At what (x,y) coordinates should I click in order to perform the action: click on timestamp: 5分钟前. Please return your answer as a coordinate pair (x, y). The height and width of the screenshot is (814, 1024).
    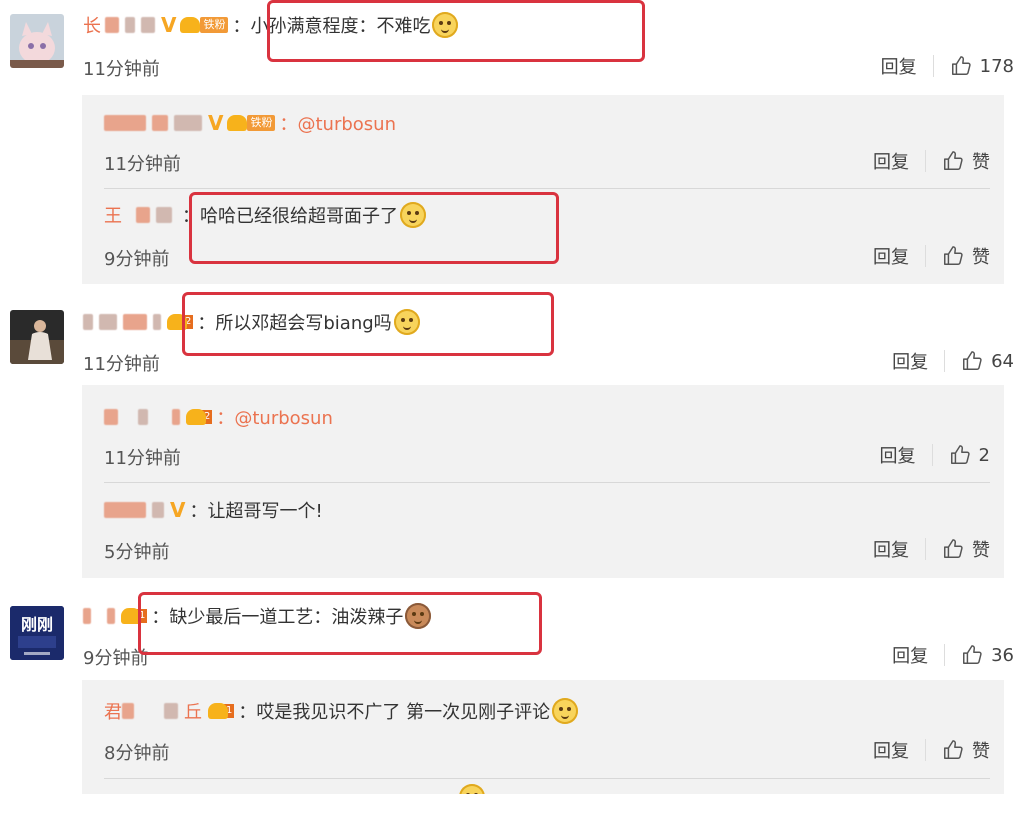
    Looking at the image, I should click on (137, 552).